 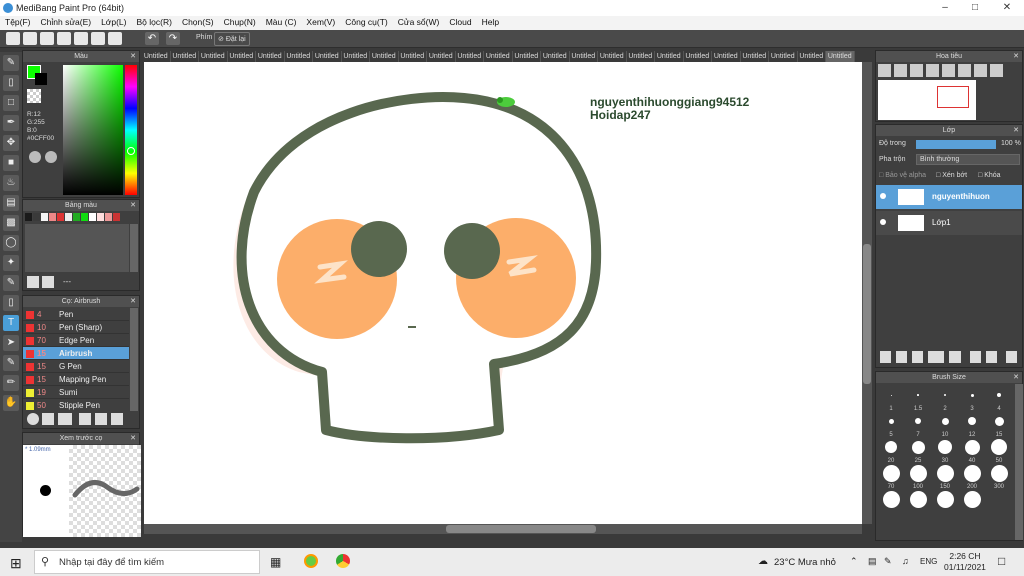 What do you see at coordinates (975, 357) in the screenshot?
I see `duplicate-layer-icon` at bounding box center [975, 357].